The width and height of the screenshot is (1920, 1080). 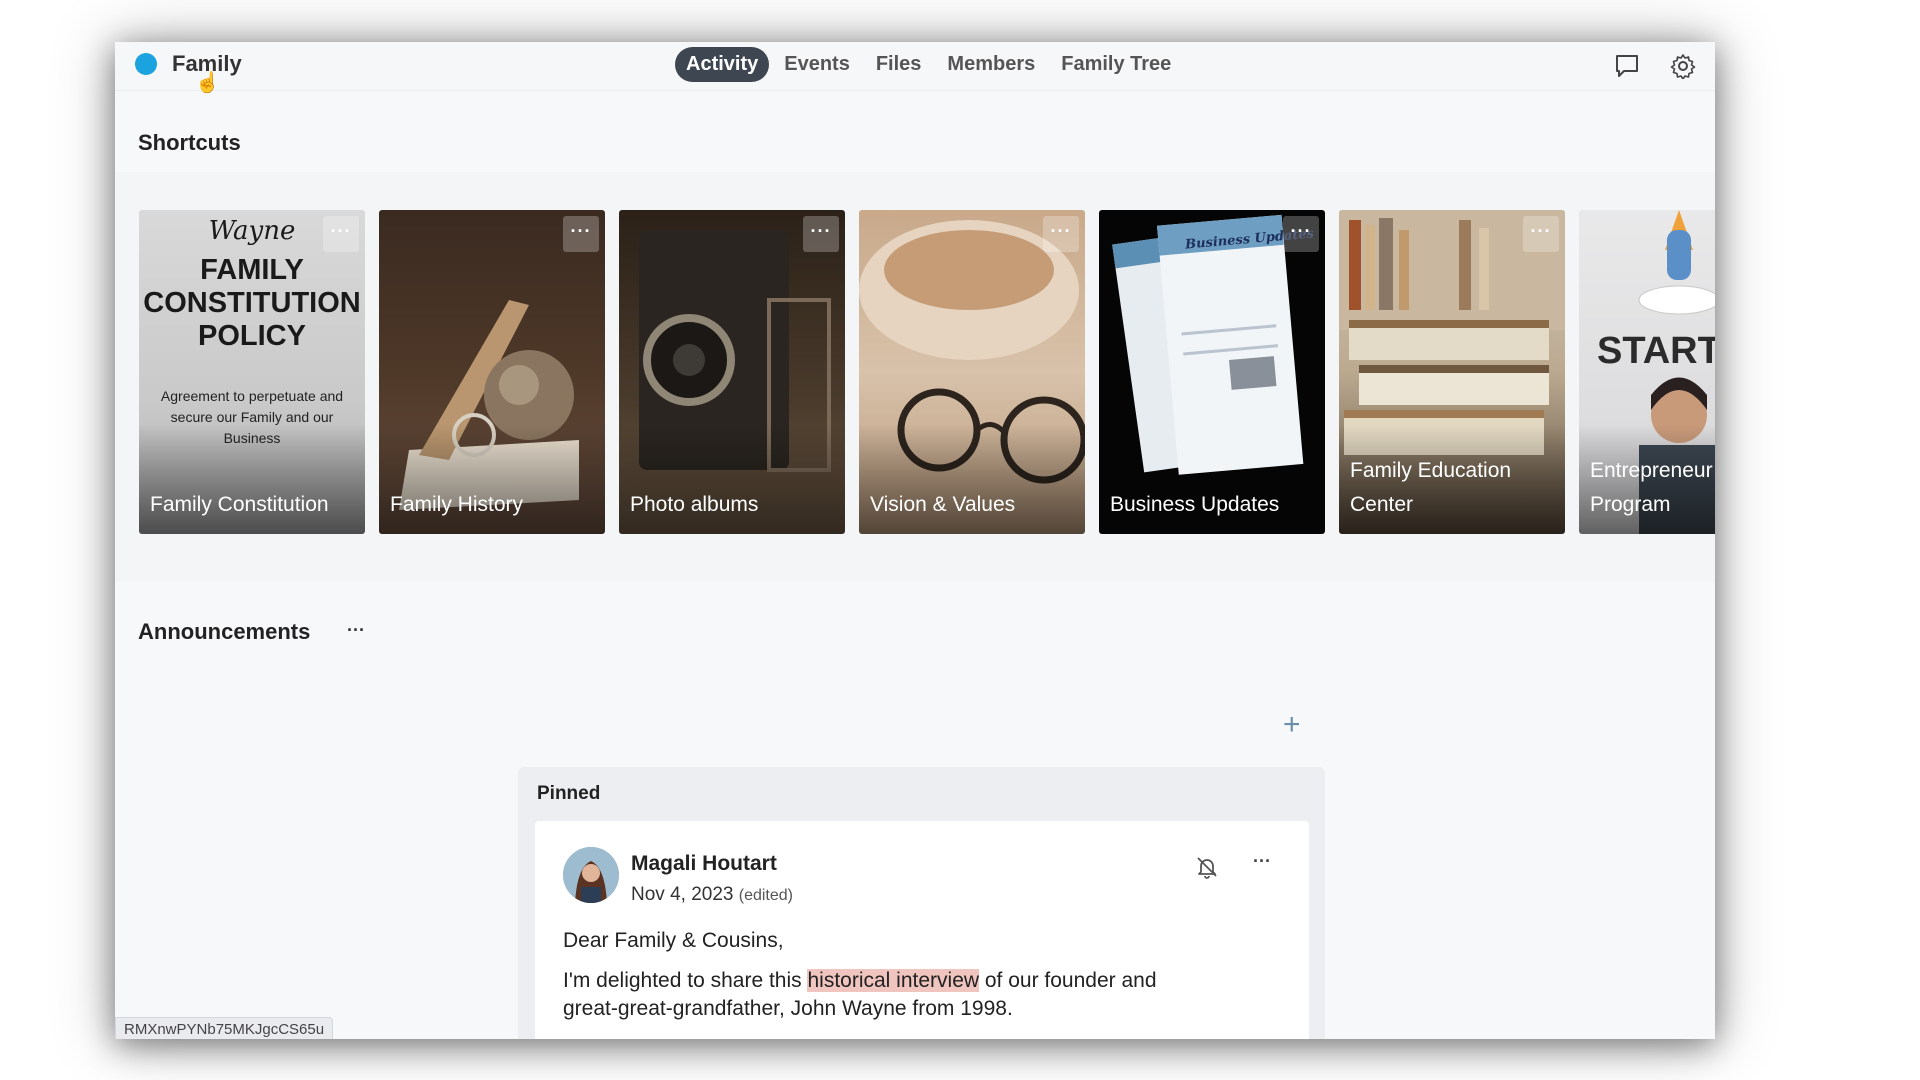 I want to click on add-announcement-button: +, so click(x=1292, y=725).